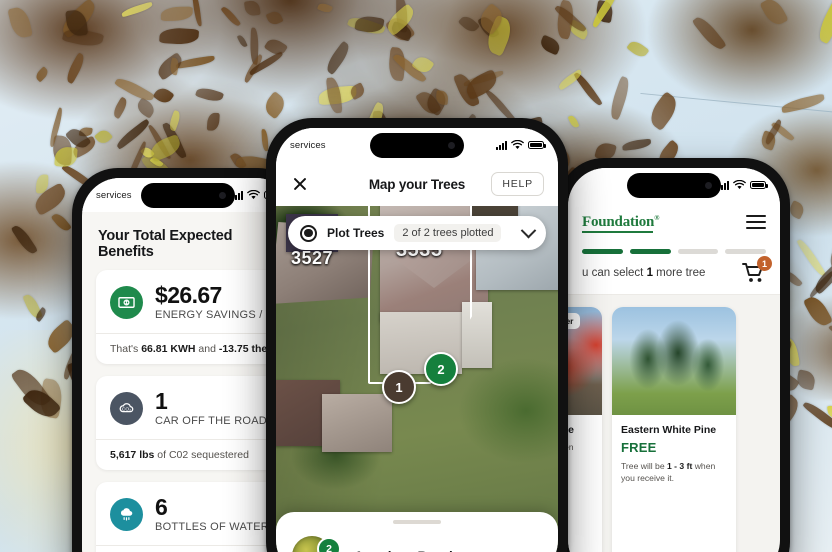 The width and height of the screenshot is (832, 552). I want to click on desc-pre: Tree will be, so click(644, 466).